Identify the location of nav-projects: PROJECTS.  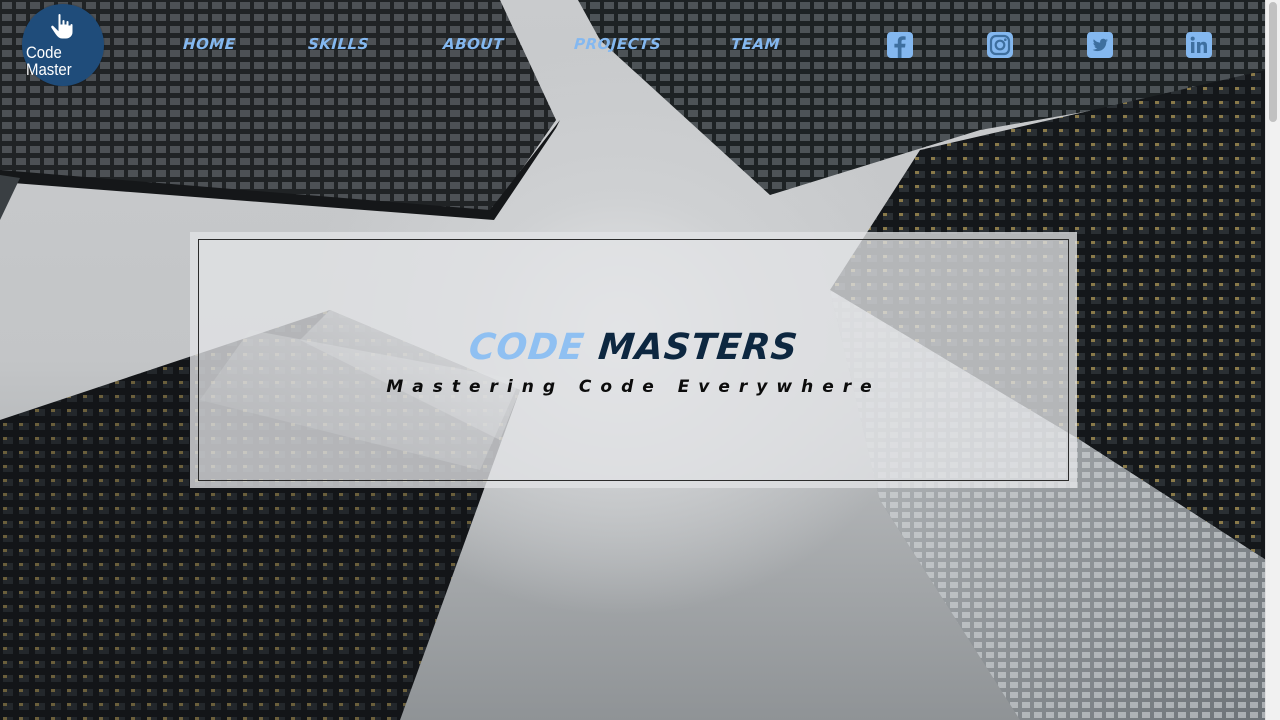
(617, 45).